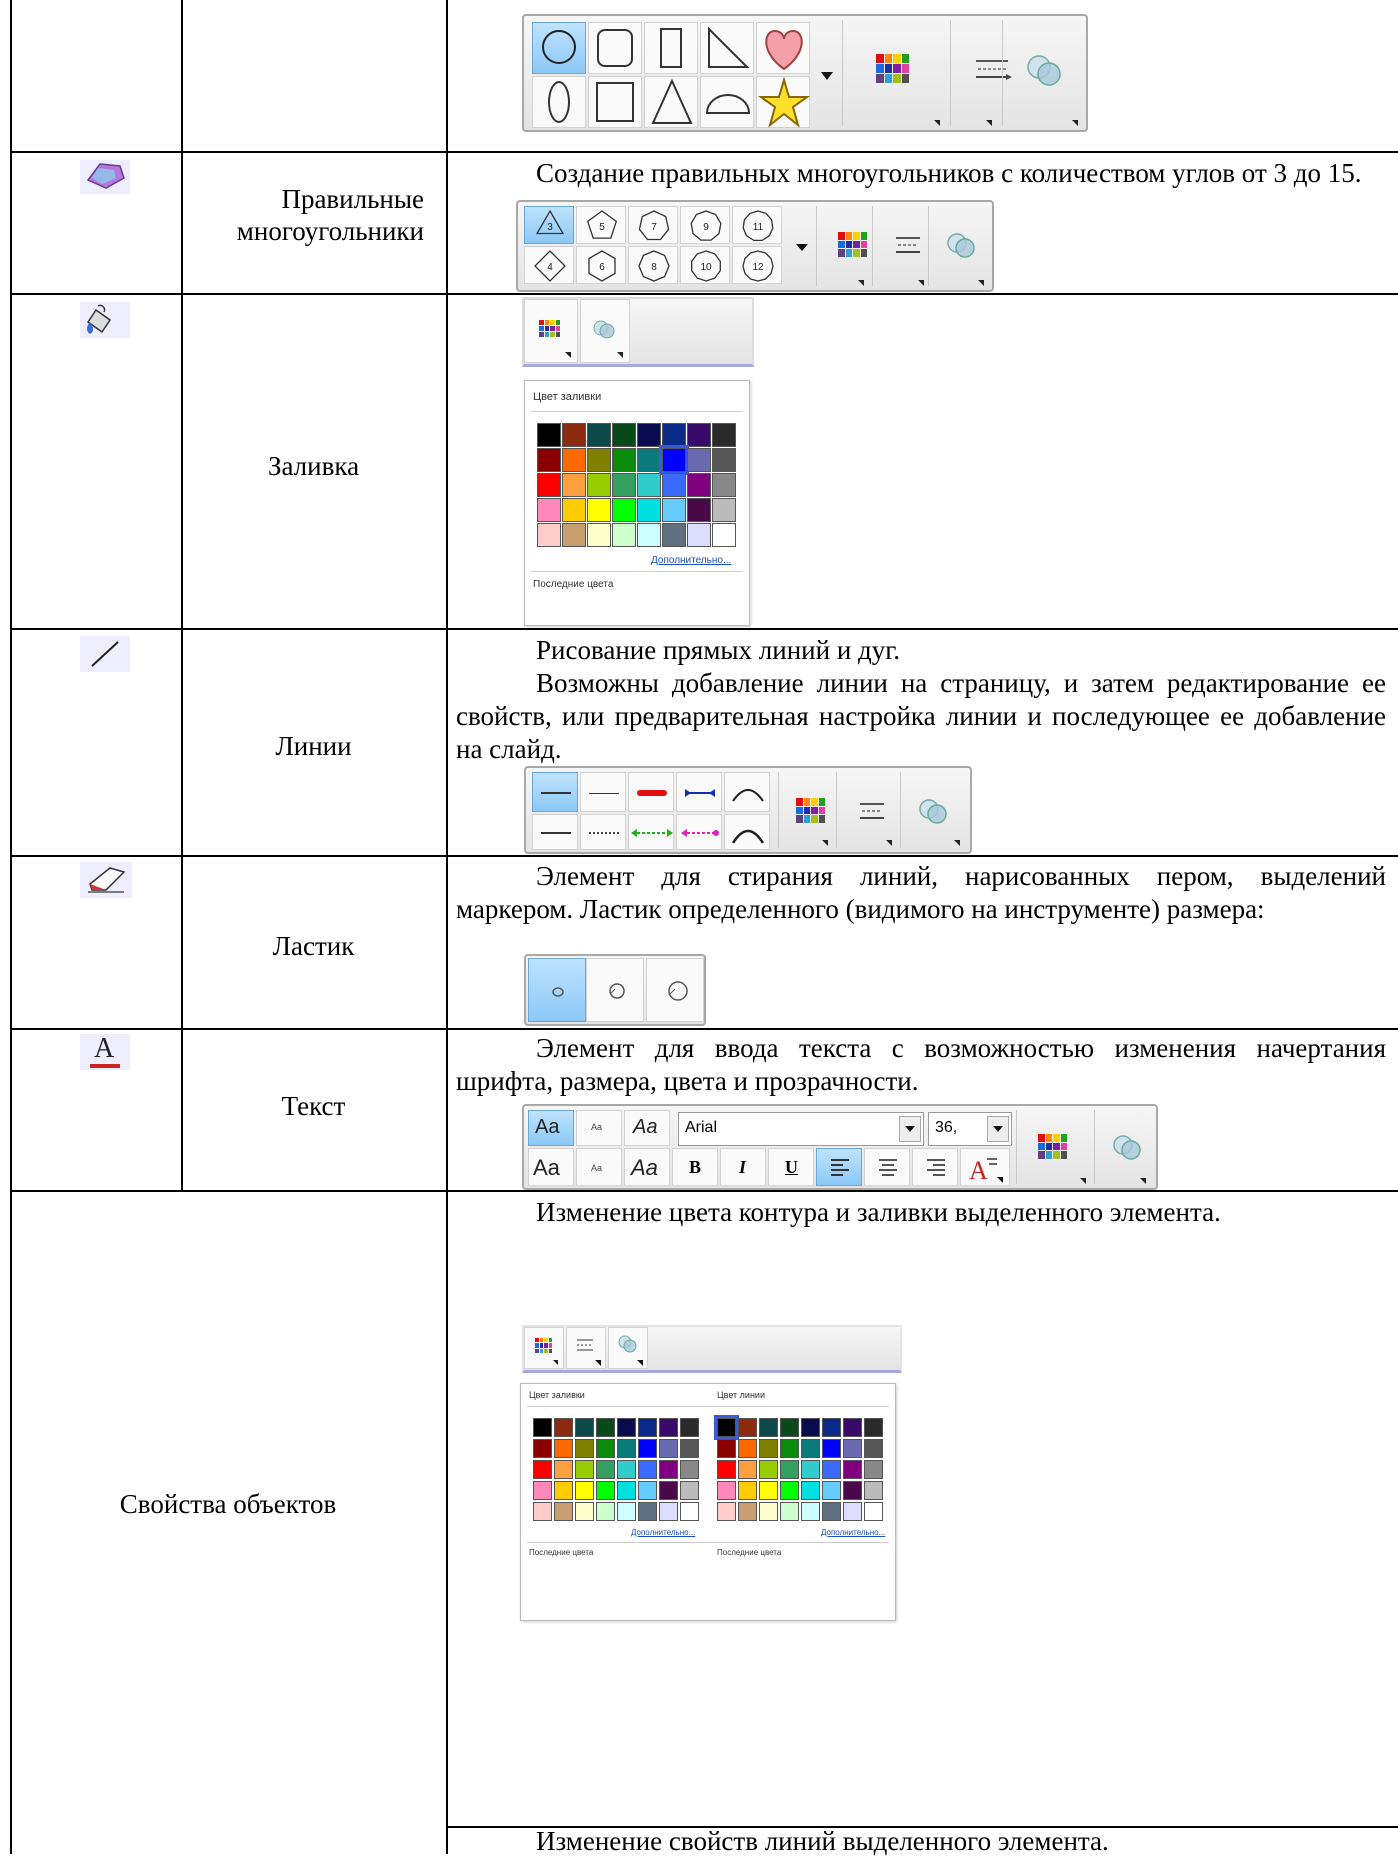 This screenshot has width=1398, height=1856. I want to click on font-select: Arial, so click(801, 1129).